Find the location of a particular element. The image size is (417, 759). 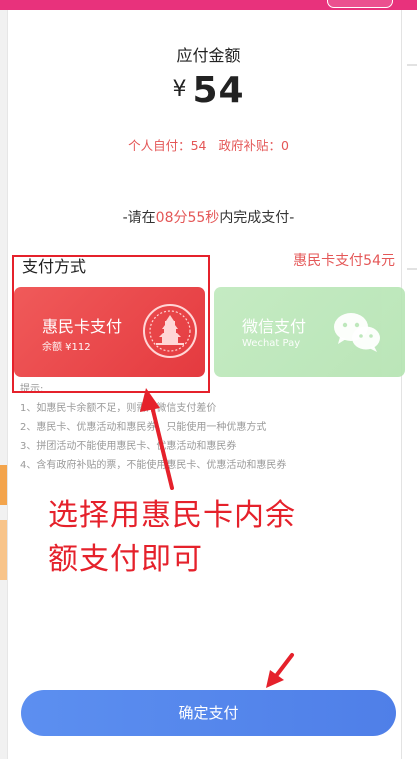

annotation-text: 选择用惠民卡内余 额支付即可 is located at coordinates (198, 538).